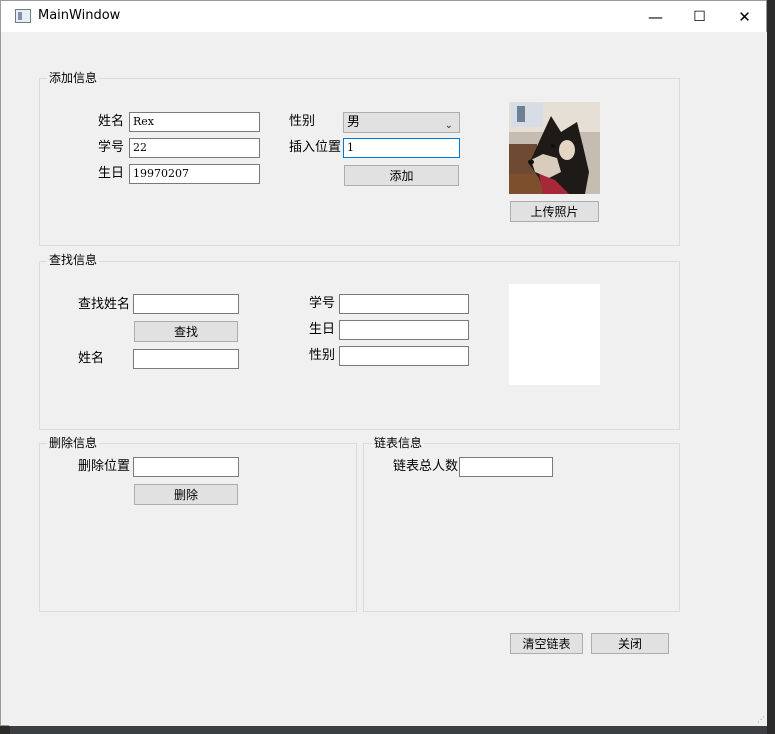 This screenshot has width=775, height=734. What do you see at coordinates (401, 122) in the screenshot?
I see `gender-select: 男 ⌄` at bounding box center [401, 122].